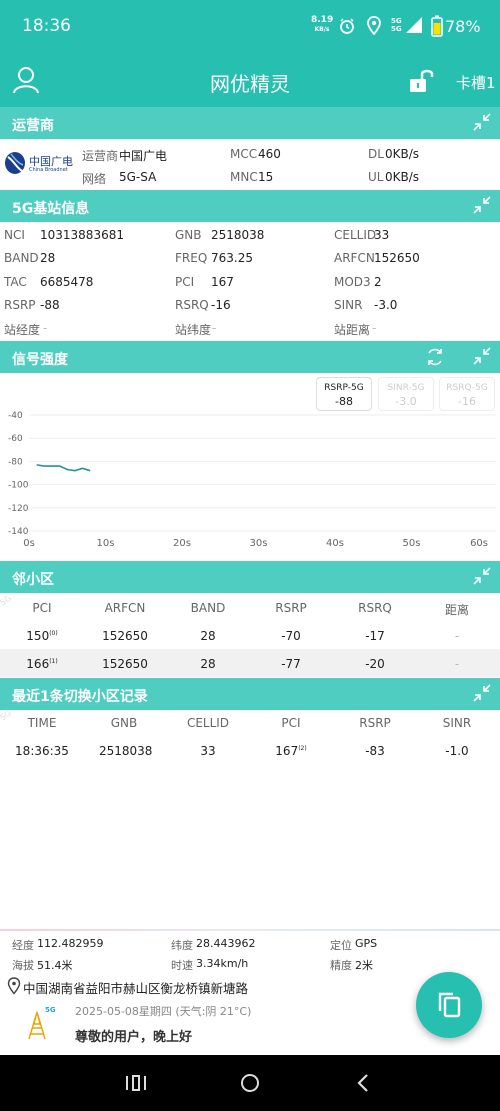  I want to click on mnc-label: MNC, so click(244, 177).